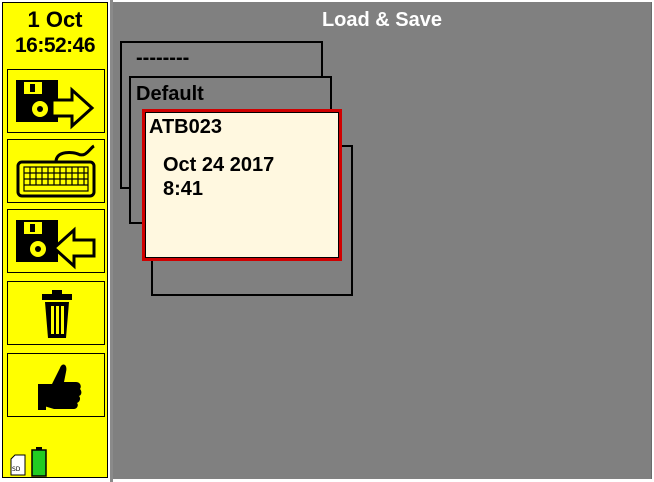 The image size is (654, 482). What do you see at coordinates (56, 245) in the screenshot?
I see `floppy-disk-arrow-left-icon` at bounding box center [56, 245].